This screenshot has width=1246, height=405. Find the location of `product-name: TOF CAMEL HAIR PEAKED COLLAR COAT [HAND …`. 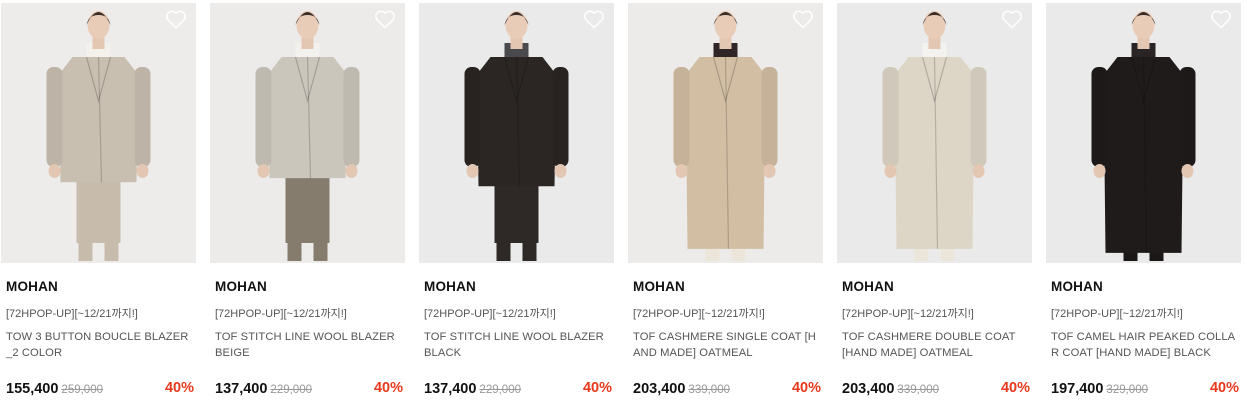

product-name: TOF CAMEL HAIR PEAKED COLLAR COAT [HAND … is located at coordinates (1144, 345).